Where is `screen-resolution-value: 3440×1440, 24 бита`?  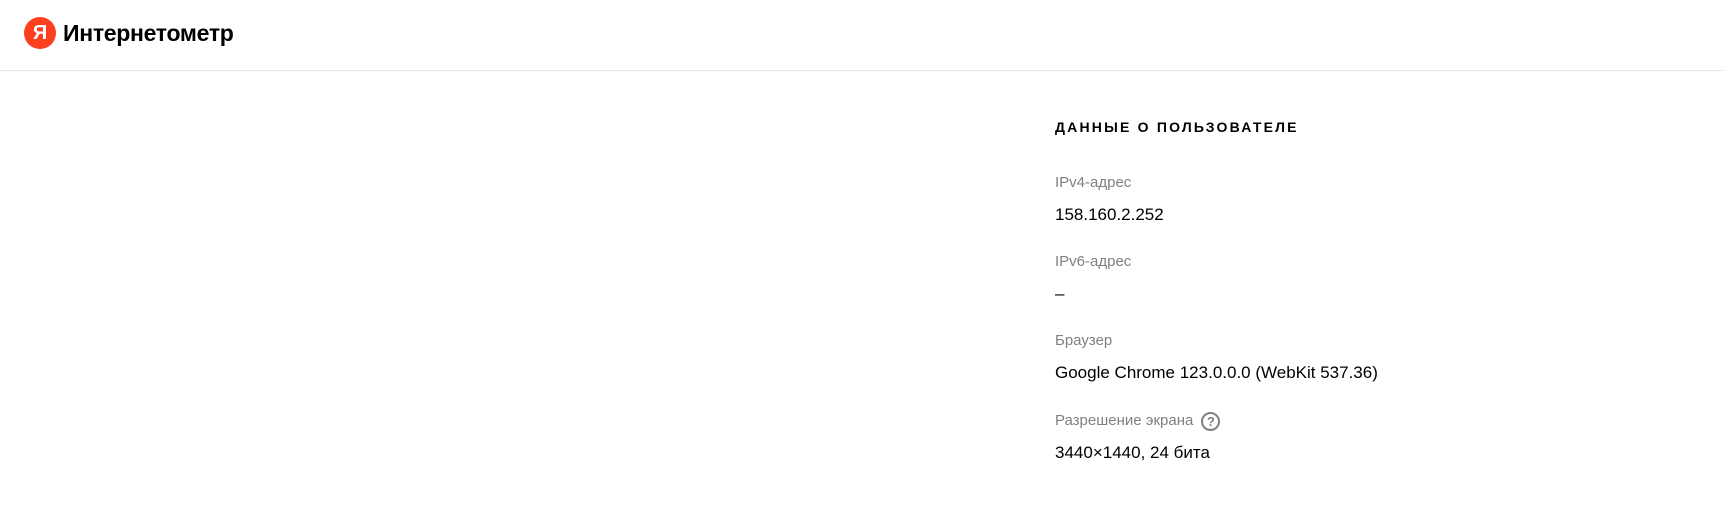 screen-resolution-value: 3440×1440, 24 бита is located at coordinates (1132, 452).